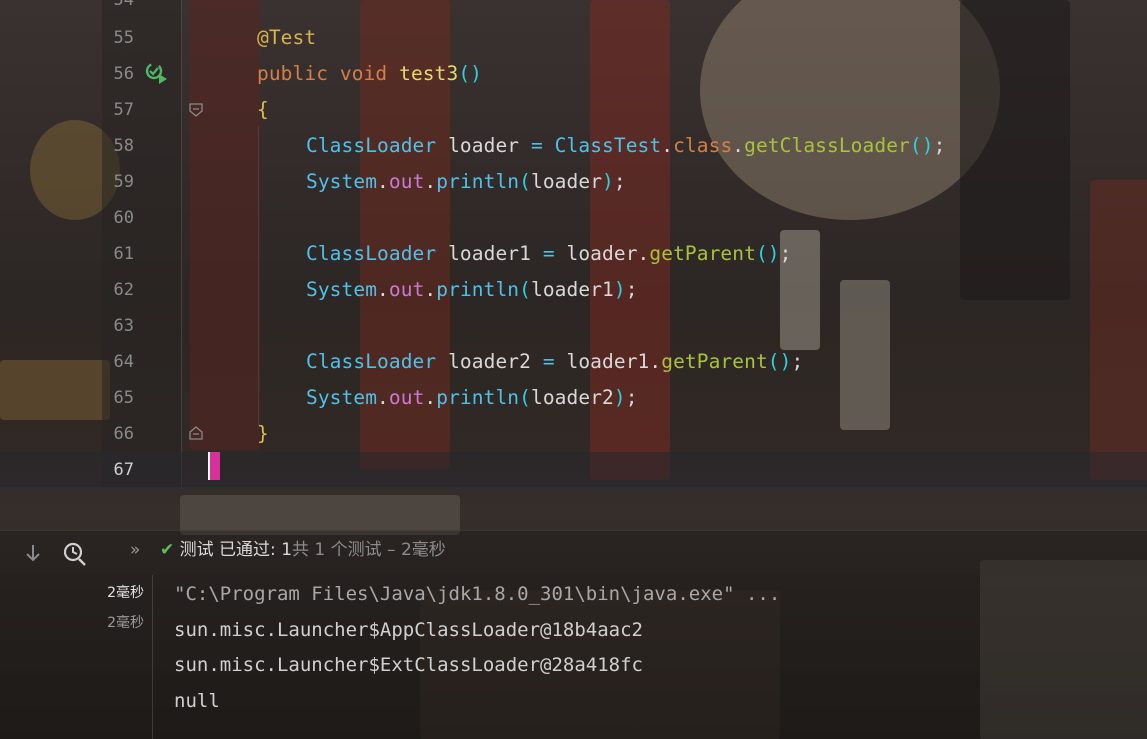 This screenshot has height=739, width=1147. Describe the element at coordinates (827, 145) in the screenshot. I see `code-token: getClassLoader` at that location.